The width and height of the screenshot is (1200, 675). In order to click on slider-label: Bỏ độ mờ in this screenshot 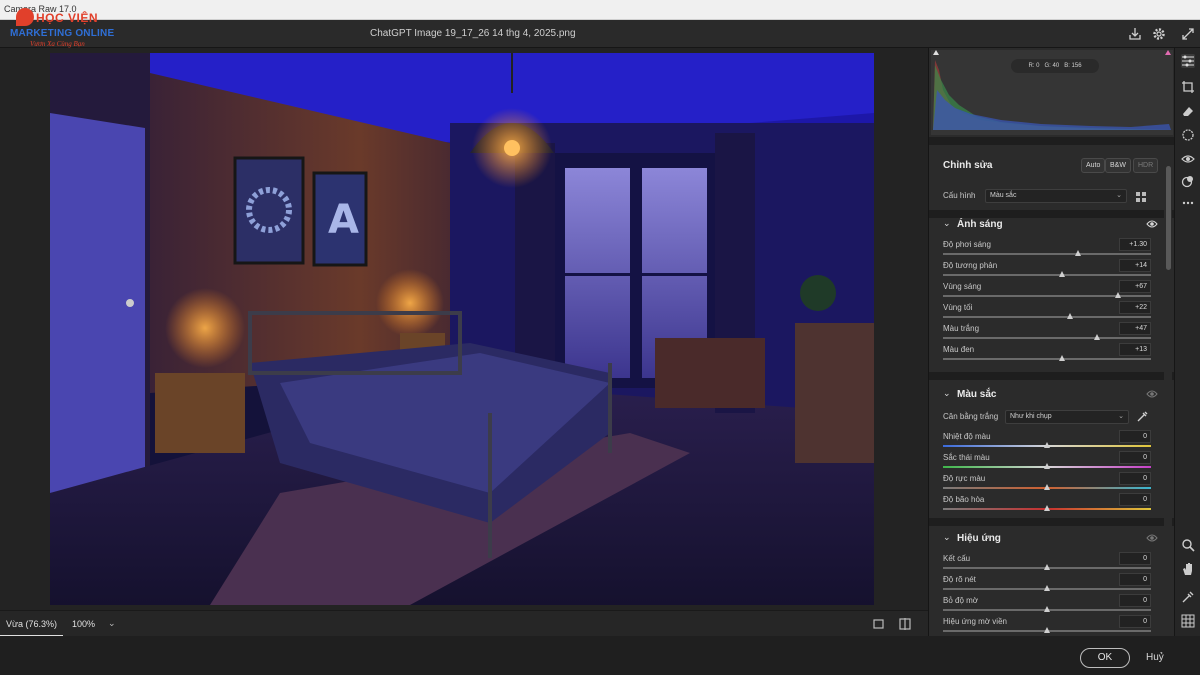, I will do `click(961, 600)`.